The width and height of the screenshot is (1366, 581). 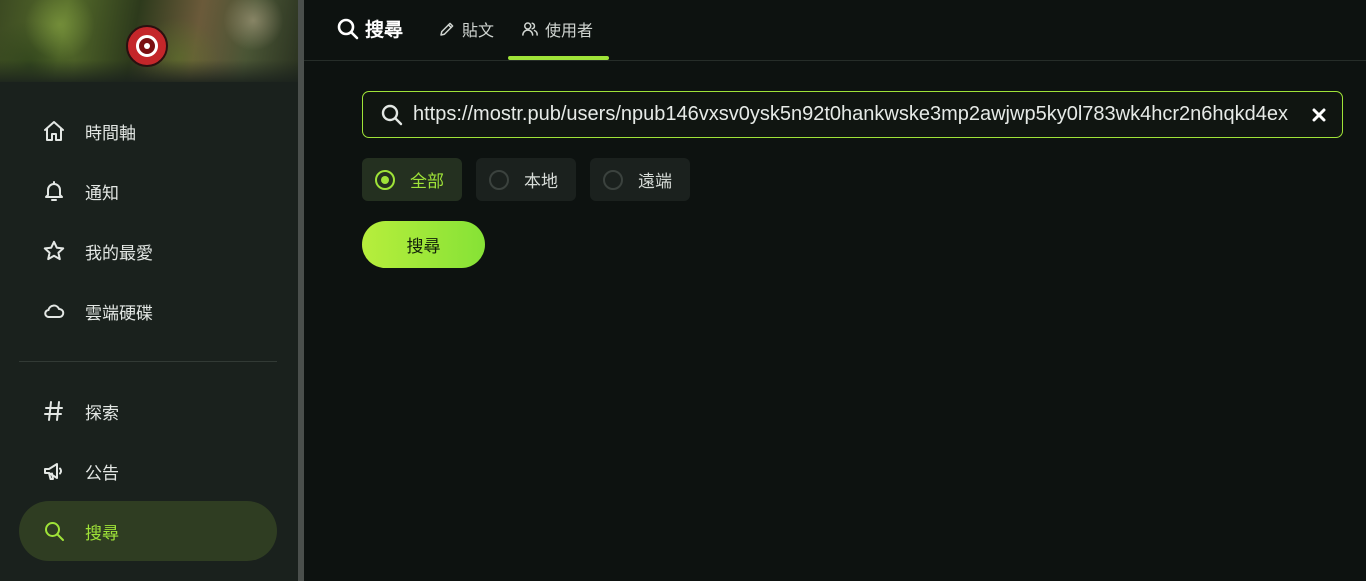 I want to click on sidebar-item-label: 時間軸, so click(x=110, y=133).